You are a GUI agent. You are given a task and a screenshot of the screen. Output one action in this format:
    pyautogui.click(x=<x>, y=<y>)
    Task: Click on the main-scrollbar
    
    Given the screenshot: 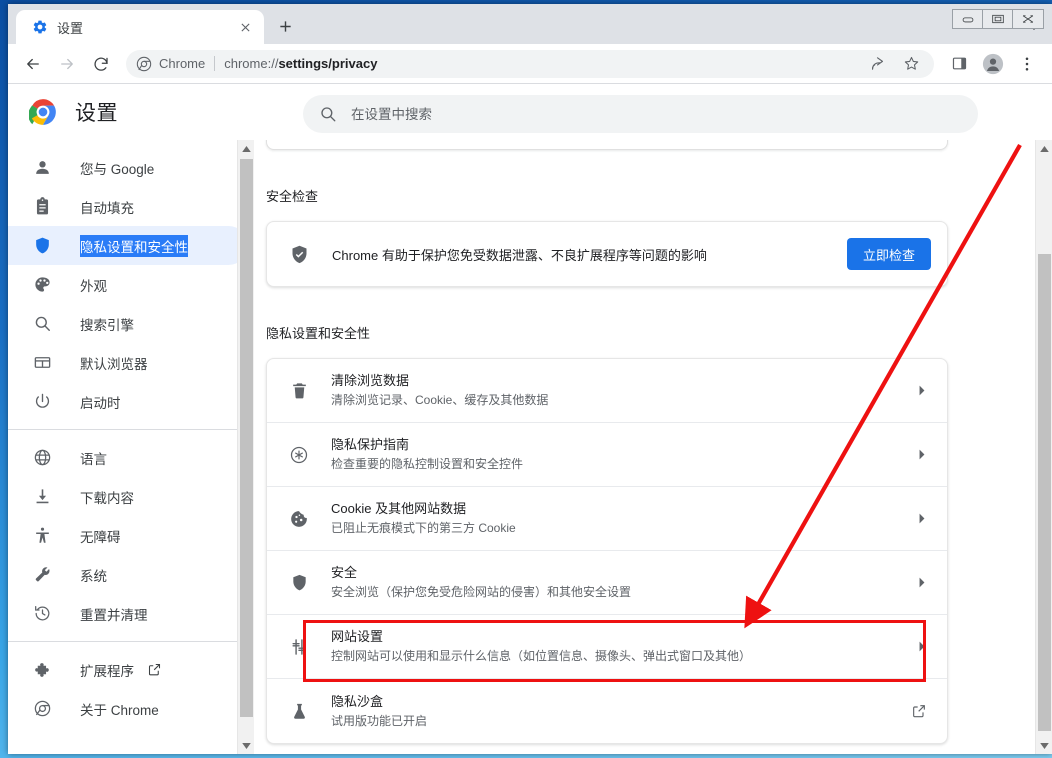 What is the action you would take?
    pyautogui.click(x=1043, y=447)
    